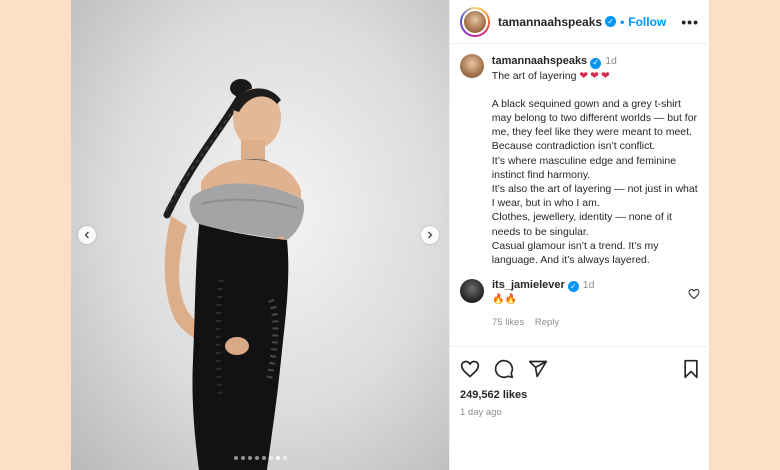 The image size is (780, 470). I want to click on save-icon, so click(691, 369).